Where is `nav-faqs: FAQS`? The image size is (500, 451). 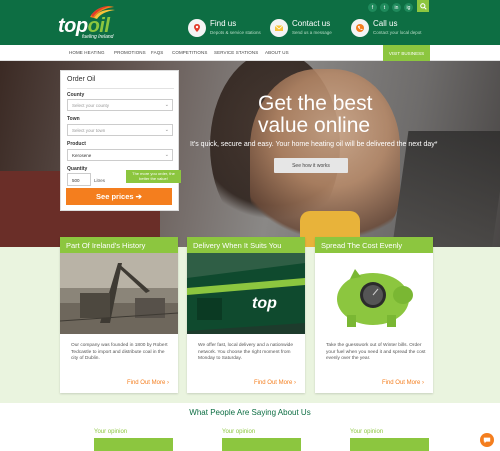
nav-faqs: FAQS is located at coordinates (157, 52).